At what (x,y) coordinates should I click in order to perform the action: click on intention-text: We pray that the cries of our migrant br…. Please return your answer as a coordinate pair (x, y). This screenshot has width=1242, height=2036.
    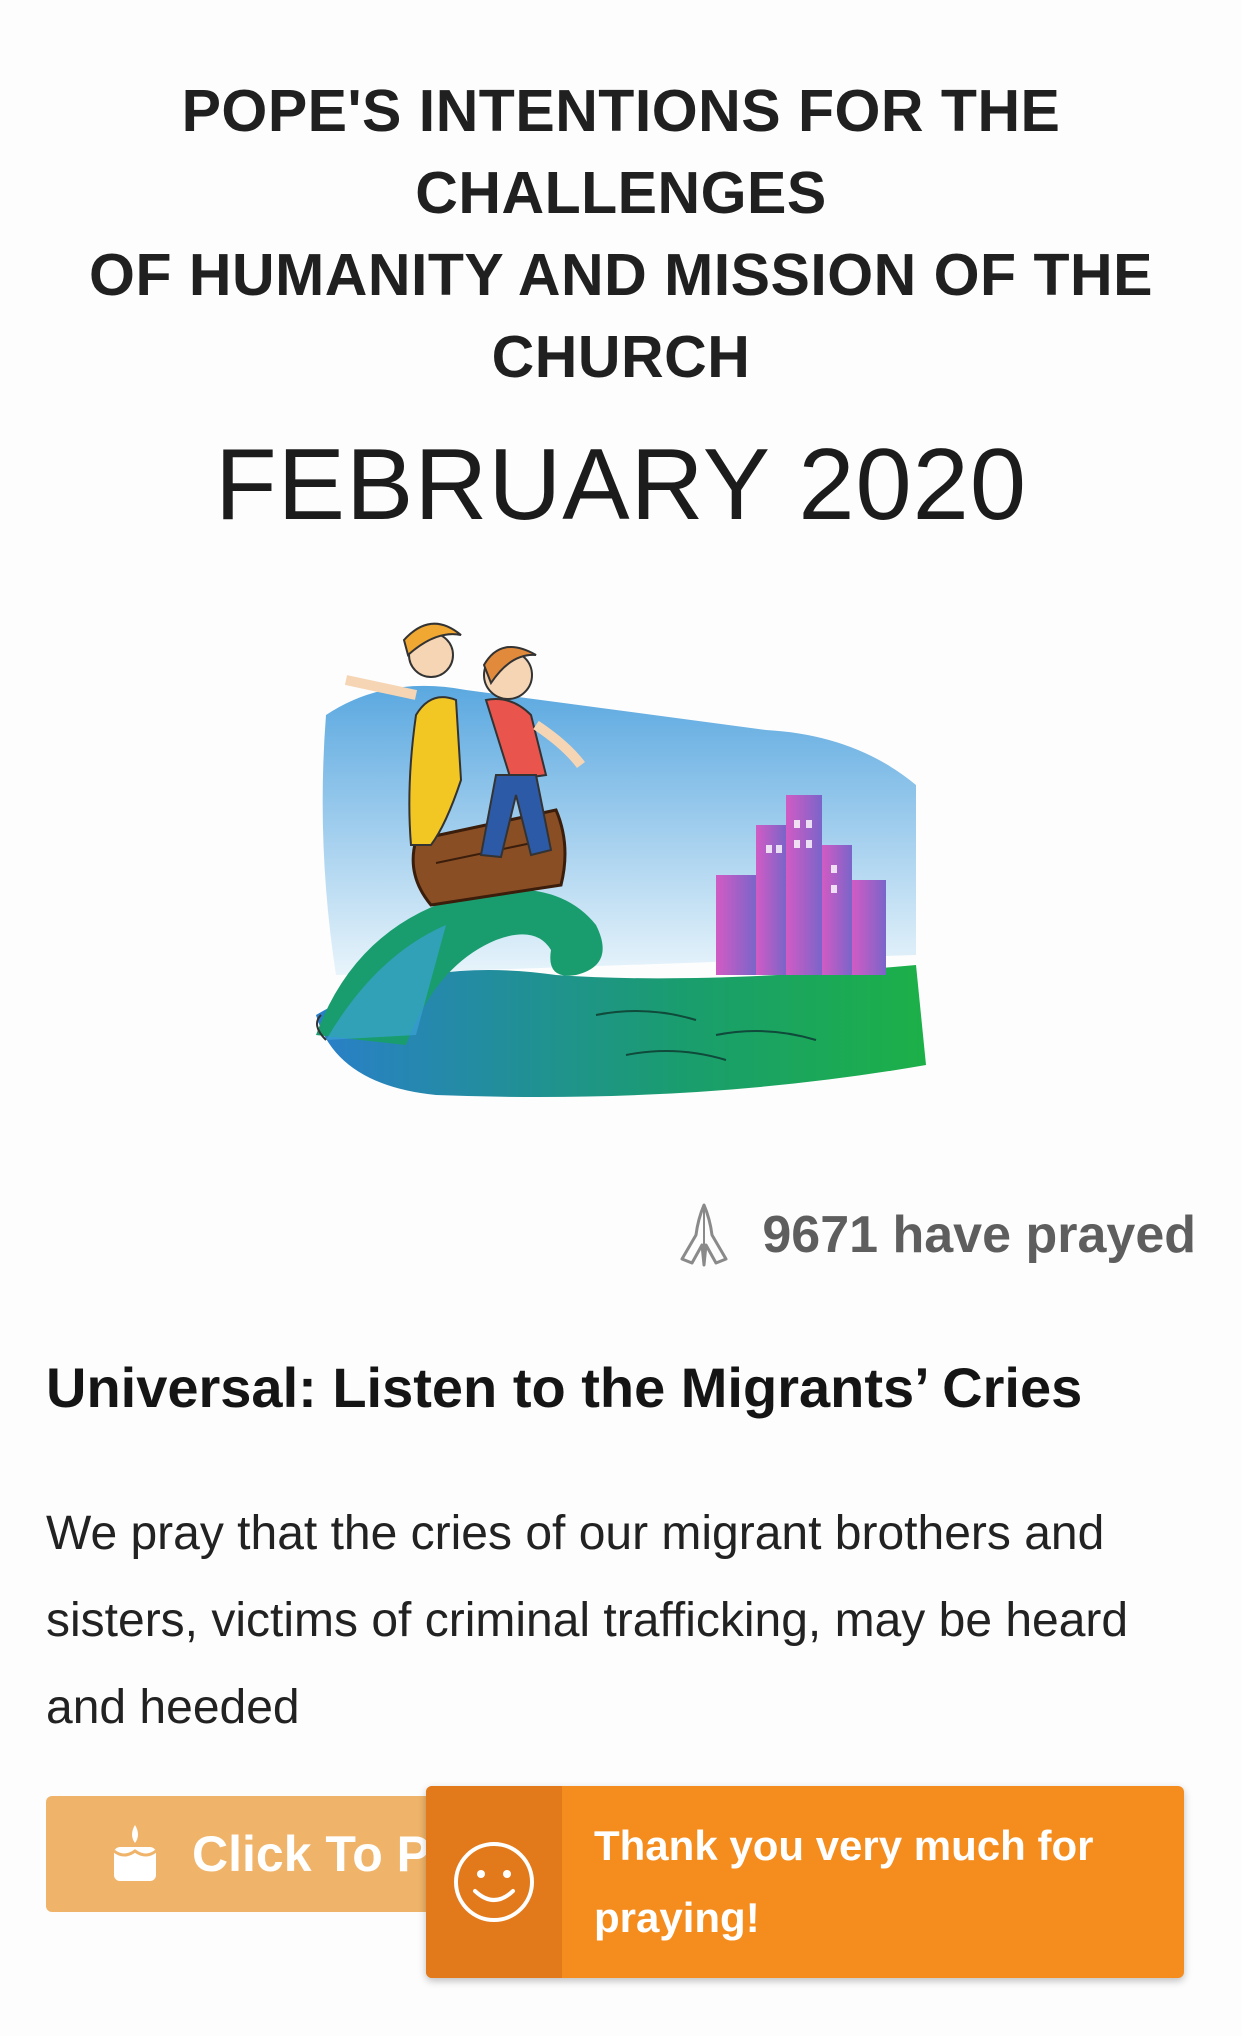
    Looking at the image, I should click on (587, 1620).